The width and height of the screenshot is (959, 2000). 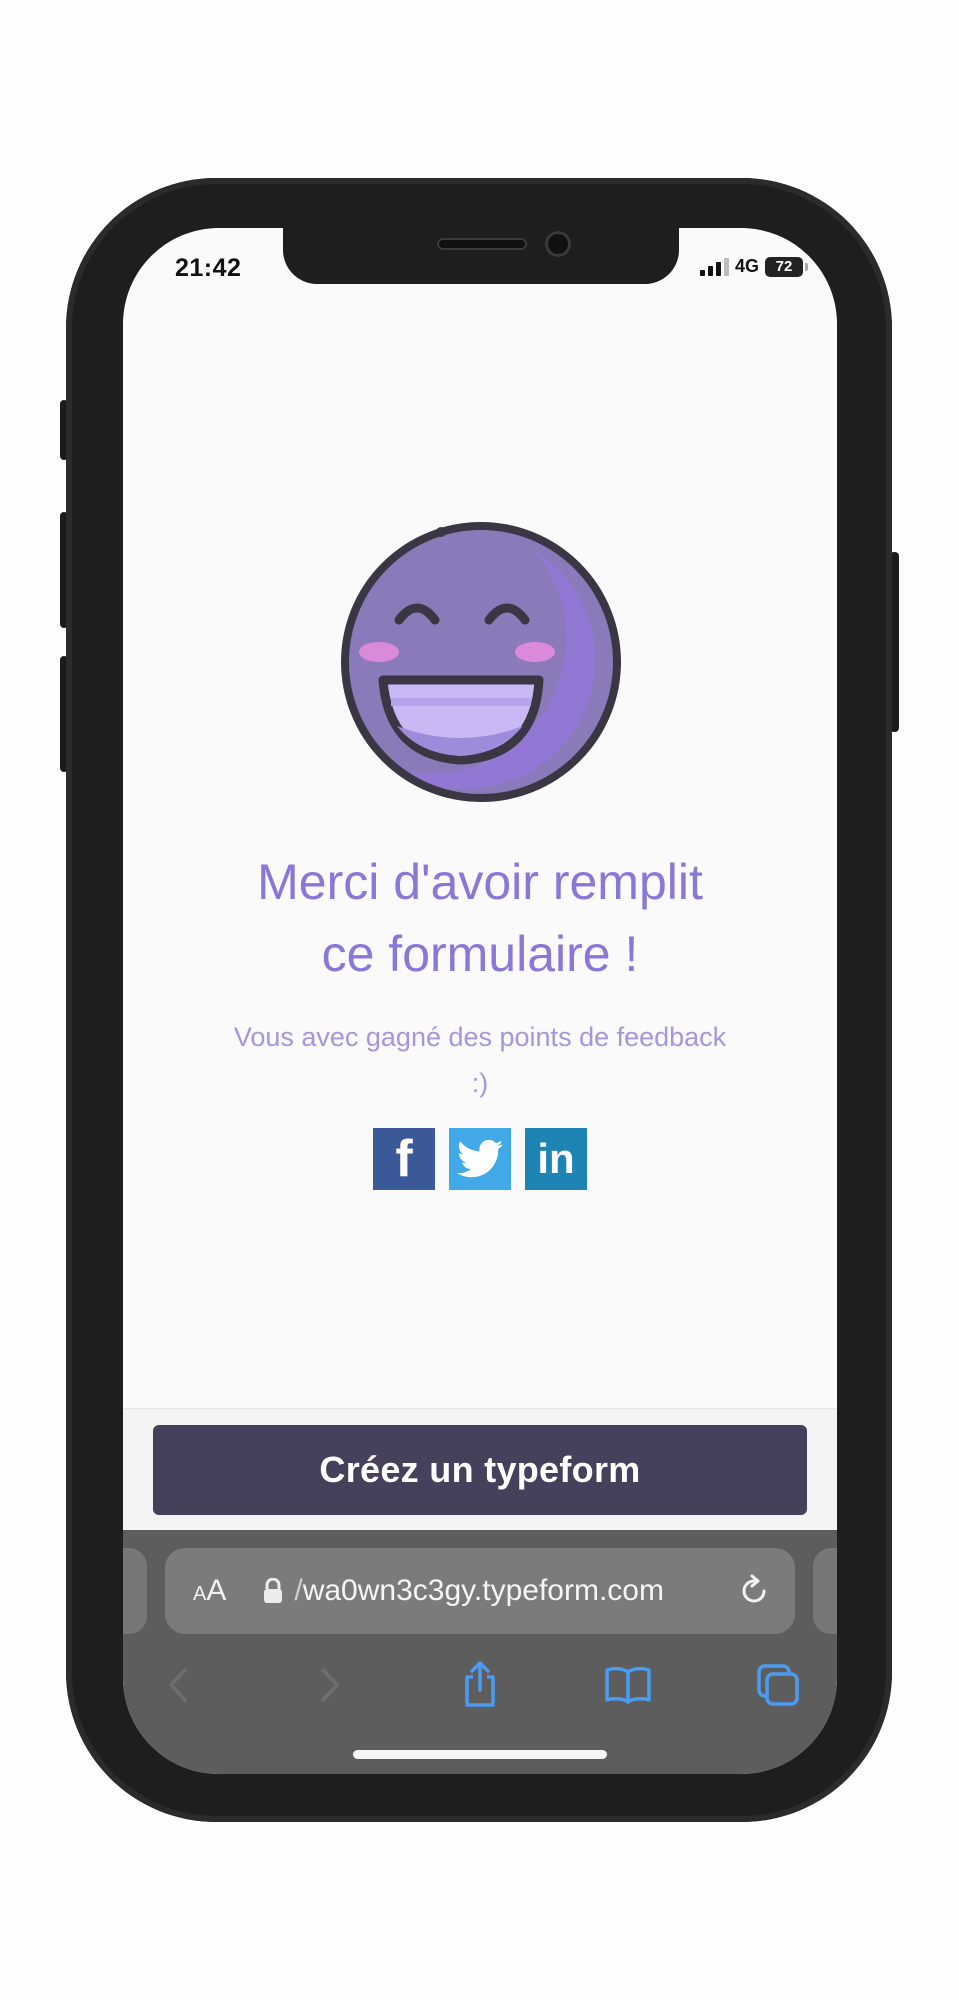 I want to click on linkedin-share-button: in, so click(x=556, y=1159).